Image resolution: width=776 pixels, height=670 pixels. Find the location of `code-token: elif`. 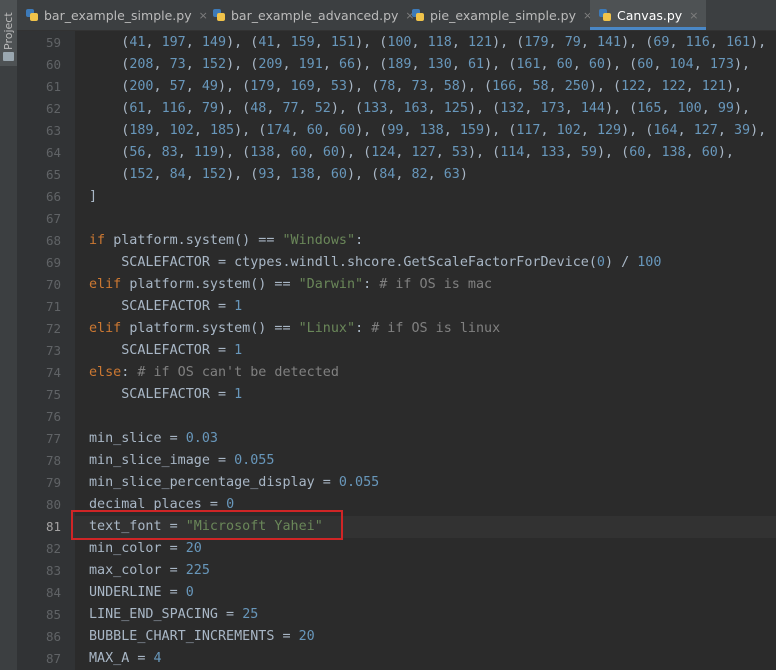

code-token: elif is located at coordinates (109, 328).